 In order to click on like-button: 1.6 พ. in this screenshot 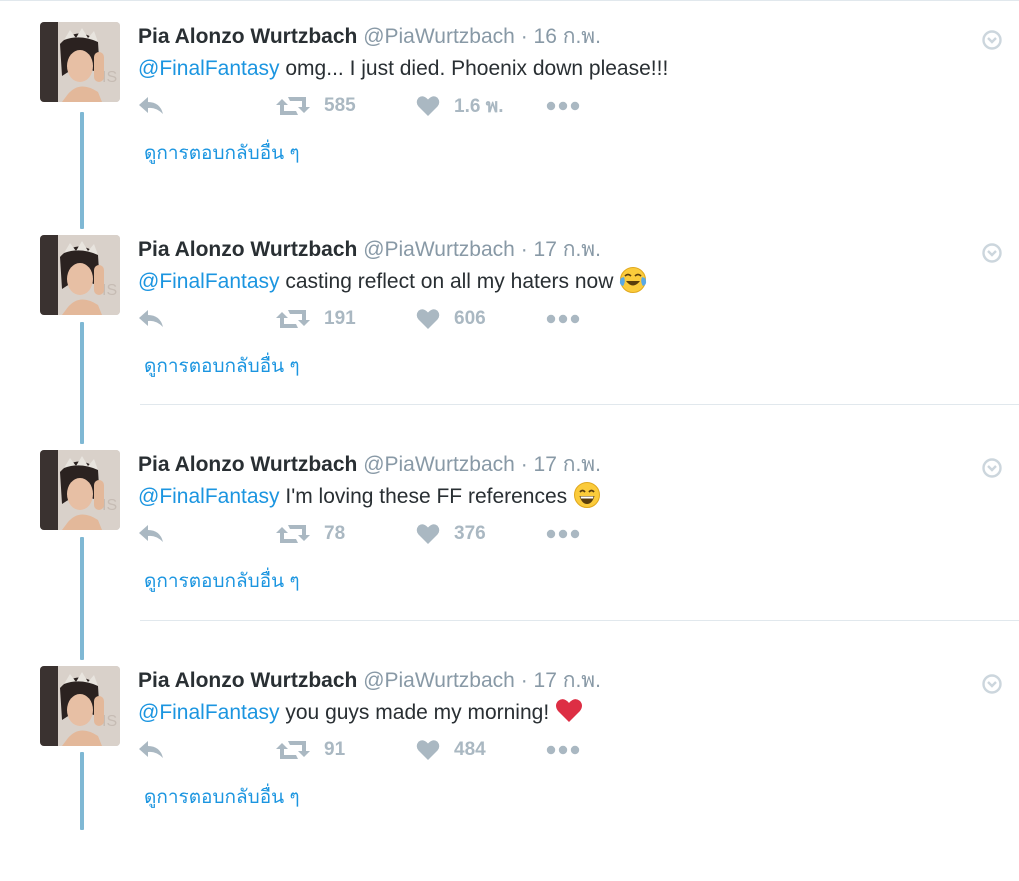, I will do `click(460, 106)`.